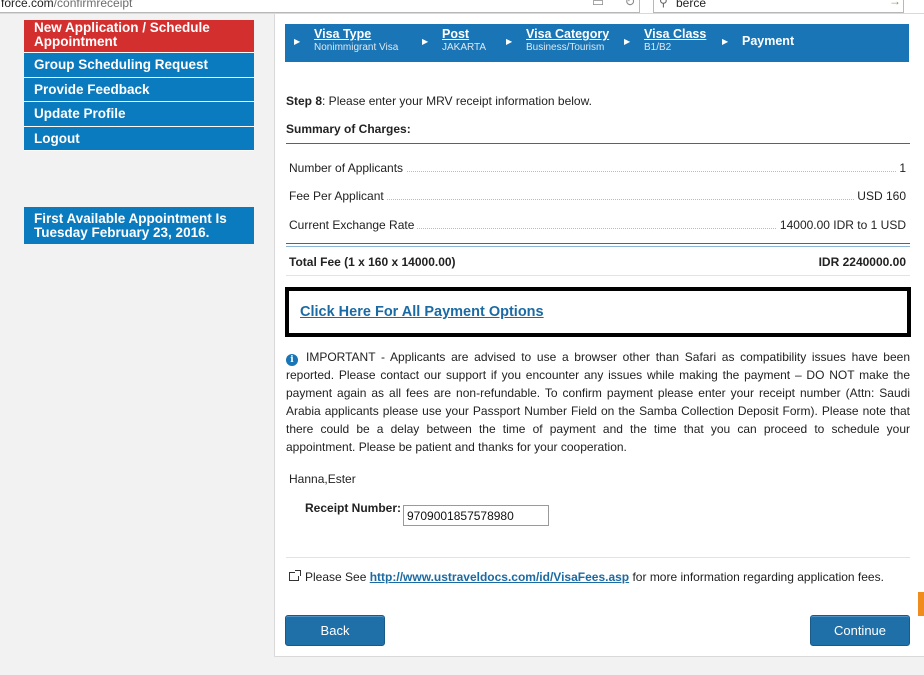 The width and height of the screenshot is (924, 675). Describe the element at coordinates (139, 114) in the screenshot. I see `nav-update-profile: Update Profile` at that location.